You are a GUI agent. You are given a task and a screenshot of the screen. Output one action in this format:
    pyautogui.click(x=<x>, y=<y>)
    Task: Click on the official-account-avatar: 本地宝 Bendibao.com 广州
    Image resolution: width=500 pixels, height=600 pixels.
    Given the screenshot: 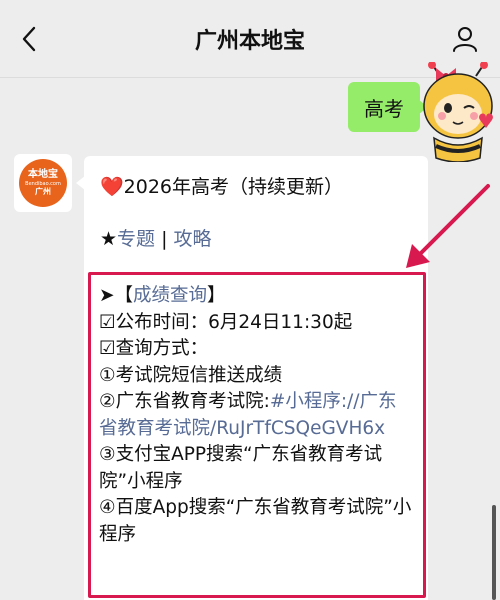 What is the action you would take?
    pyautogui.click(x=43, y=183)
    